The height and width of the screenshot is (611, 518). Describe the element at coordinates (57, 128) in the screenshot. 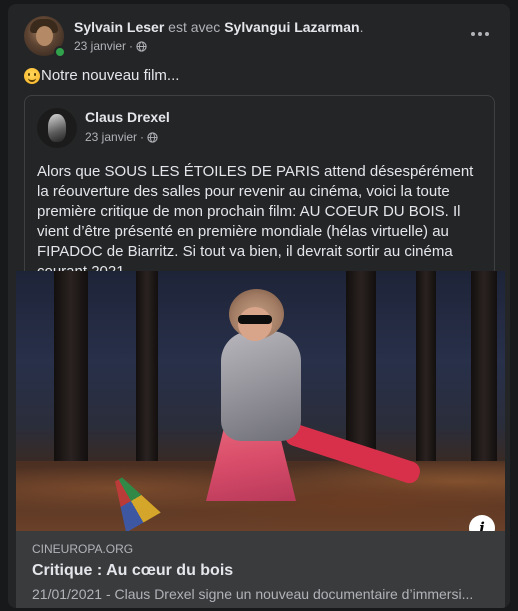

I see `shared-author-avatar` at that location.